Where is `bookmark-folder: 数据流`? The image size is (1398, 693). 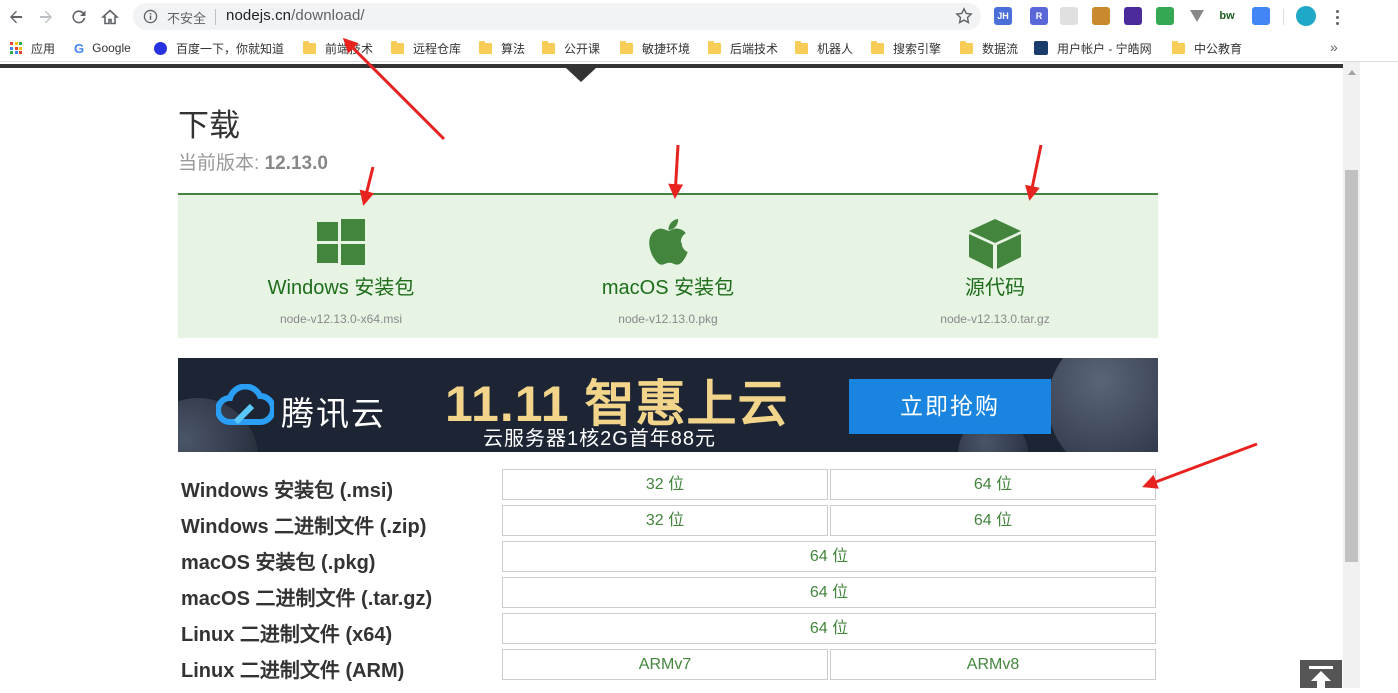 bookmark-folder: 数据流 is located at coordinates (989, 48).